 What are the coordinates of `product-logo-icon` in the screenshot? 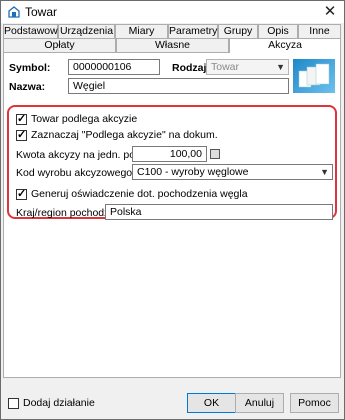 It's located at (314, 76).